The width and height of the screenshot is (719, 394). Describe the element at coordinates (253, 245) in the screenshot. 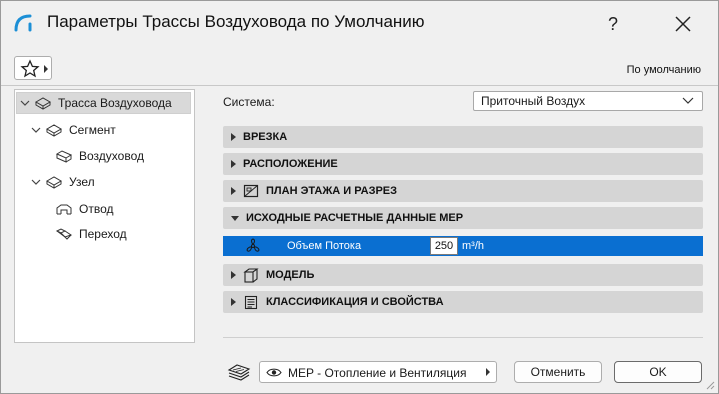

I see `fan-icon` at that location.